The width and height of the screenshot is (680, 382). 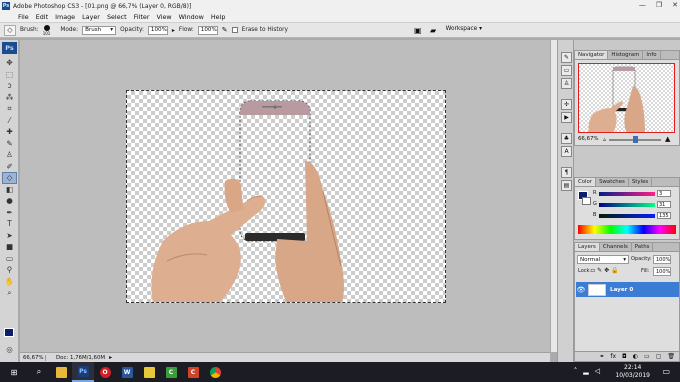 What do you see at coordinates (675, 5) in the screenshot?
I see `close-button: ✕` at bounding box center [675, 5].